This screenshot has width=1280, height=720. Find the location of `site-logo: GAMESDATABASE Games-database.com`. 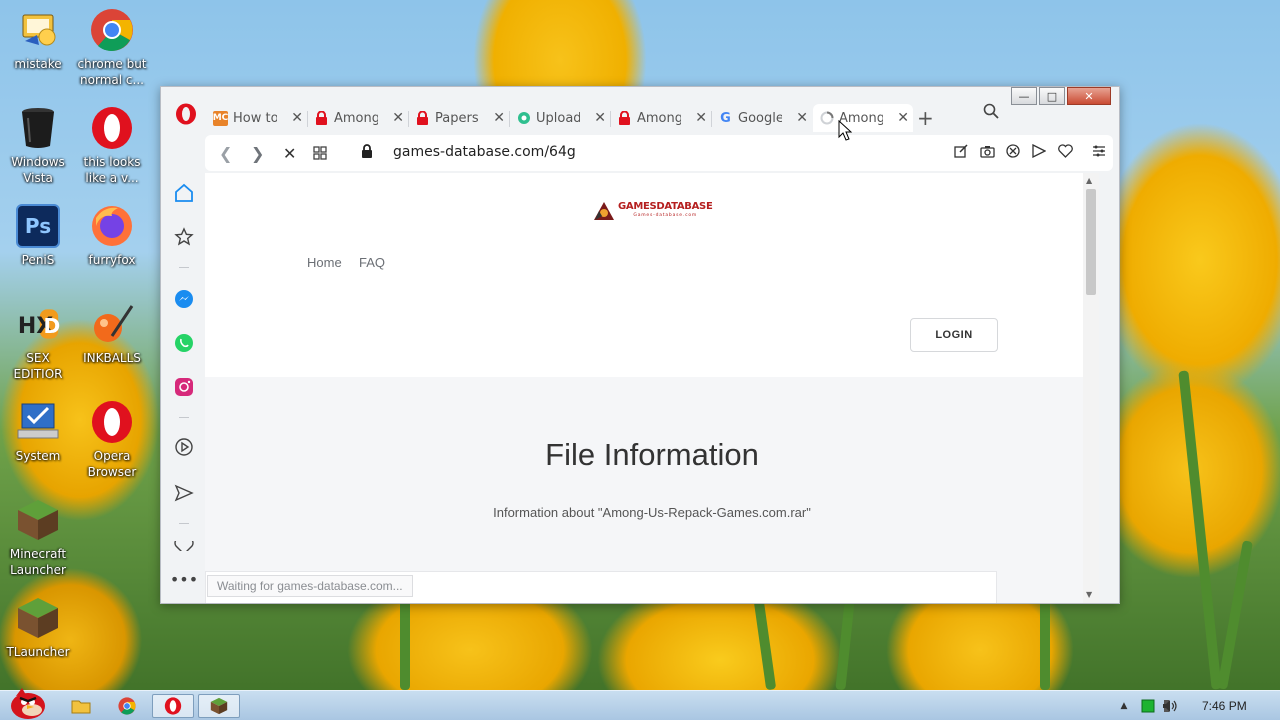

site-logo: GAMESDATABASE Games-database.com is located at coordinates (653, 211).